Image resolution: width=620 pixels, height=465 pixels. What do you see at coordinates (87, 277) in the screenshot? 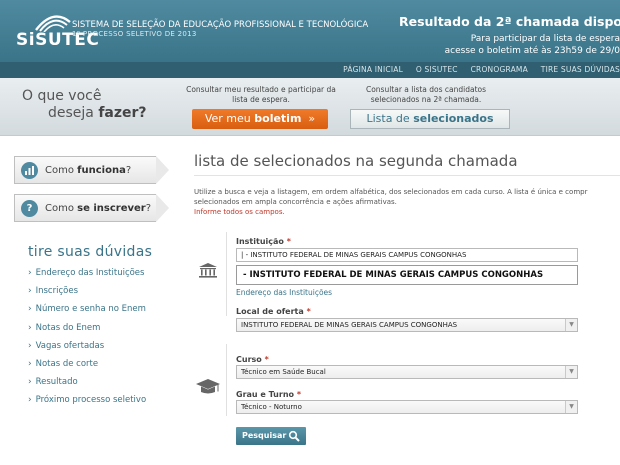
I see `duvidas-link-enderecos: › Endereço das Instituições` at bounding box center [87, 277].